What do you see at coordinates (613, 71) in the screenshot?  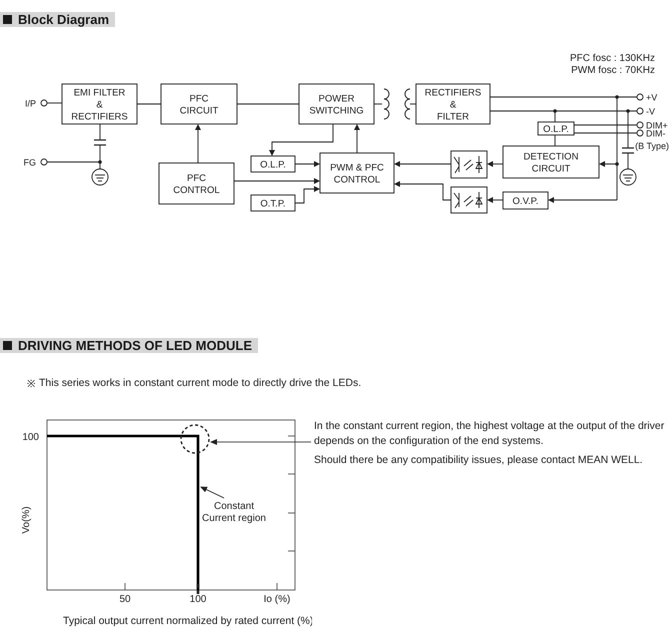 I see `frequency-note: PWM fosc : 70KHz` at bounding box center [613, 71].